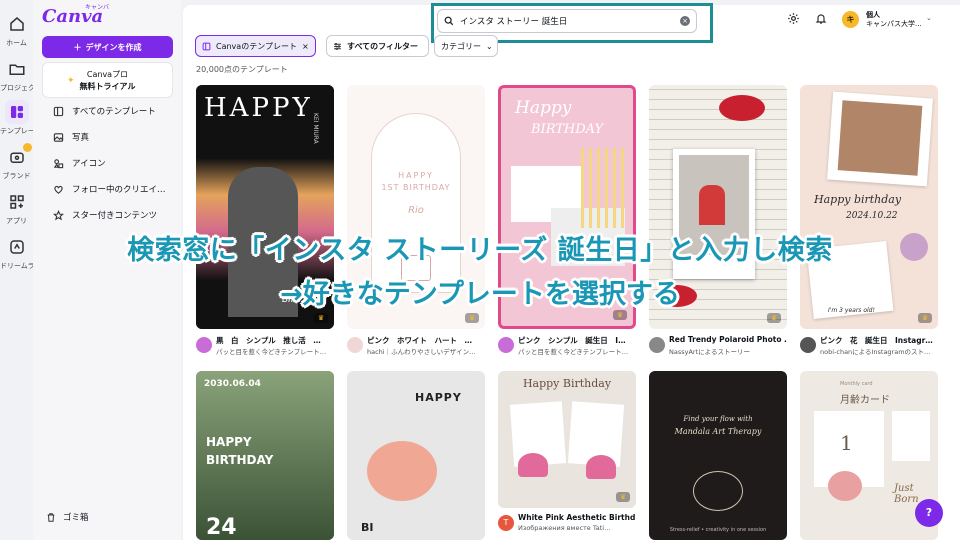  I want to click on help-button: ?, so click(929, 513).